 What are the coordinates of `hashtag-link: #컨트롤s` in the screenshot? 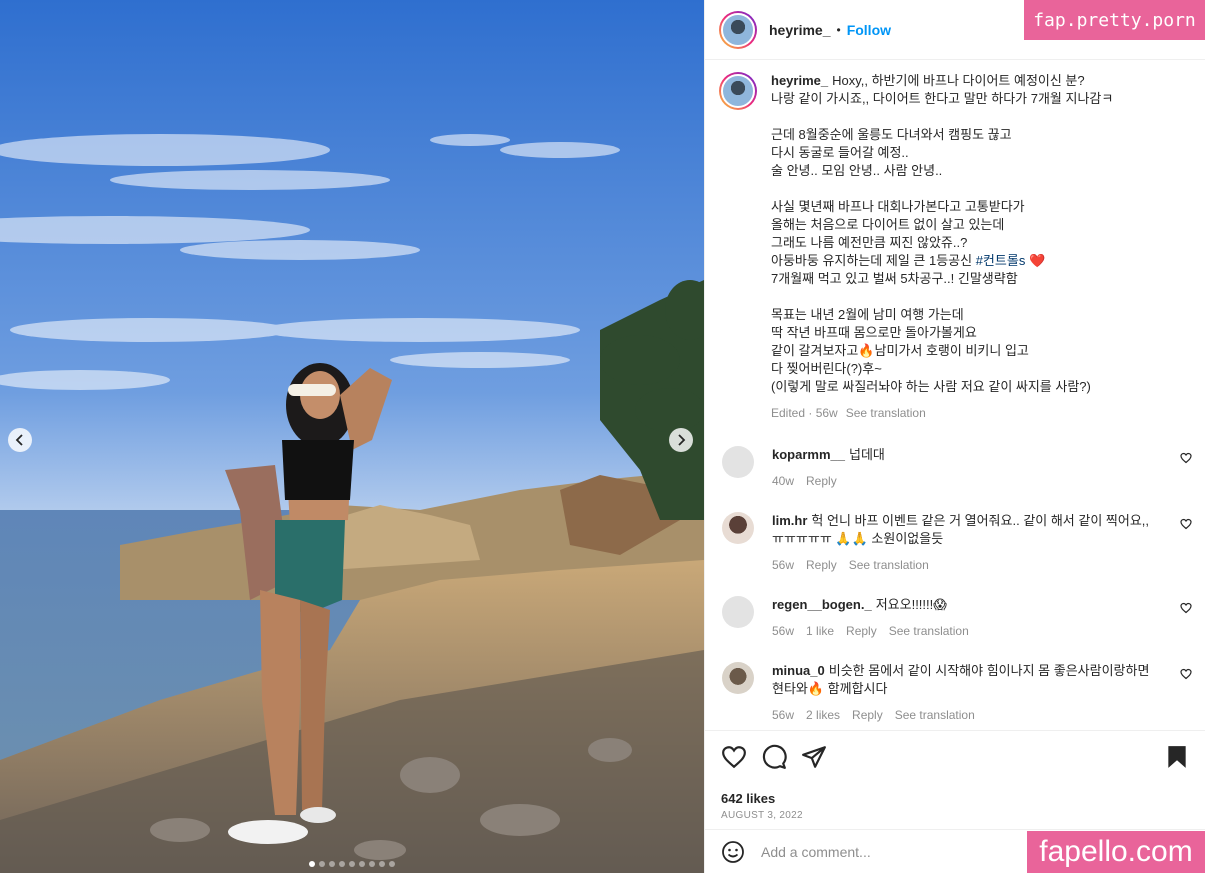 It's located at (1001, 260).